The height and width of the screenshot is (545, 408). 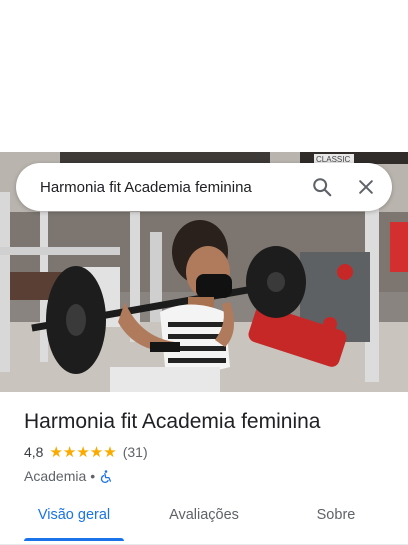 I want to click on close-button, so click(x=366, y=187).